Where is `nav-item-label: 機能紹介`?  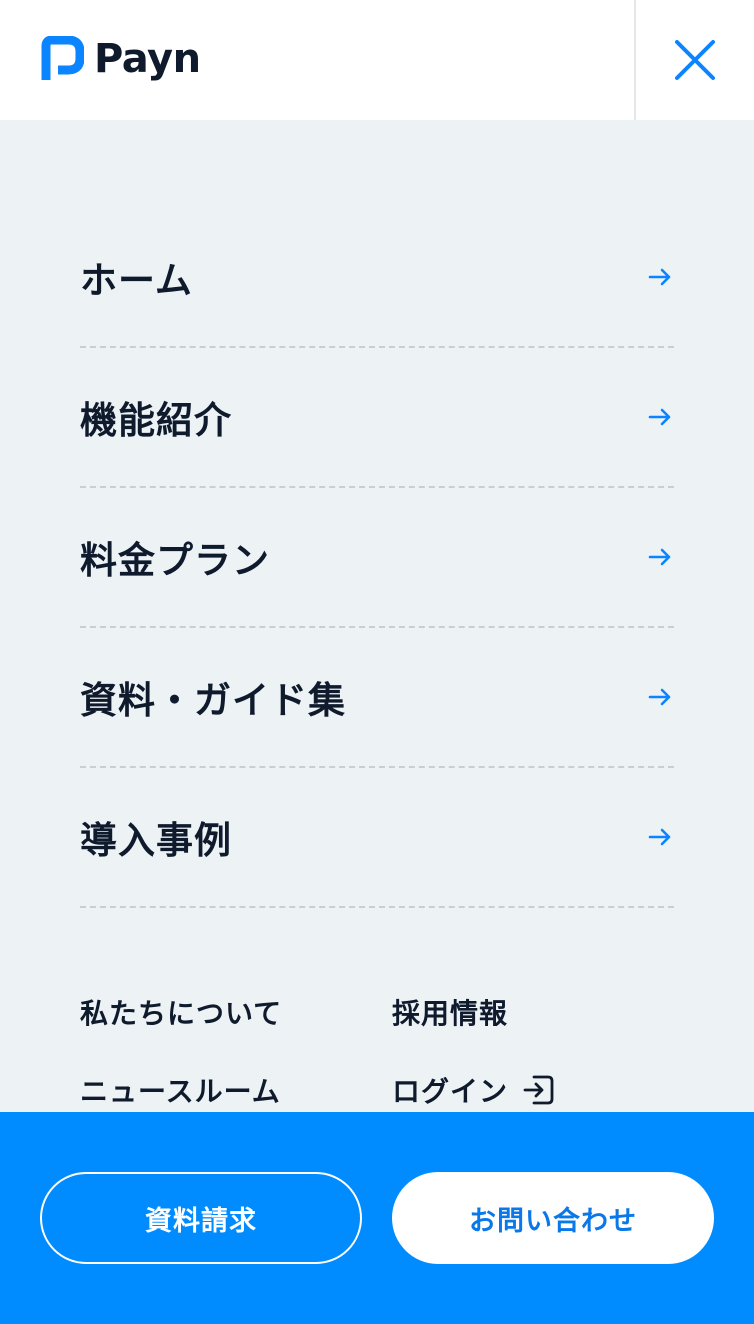 nav-item-label: 機能紹介 is located at coordinates (156, 420).